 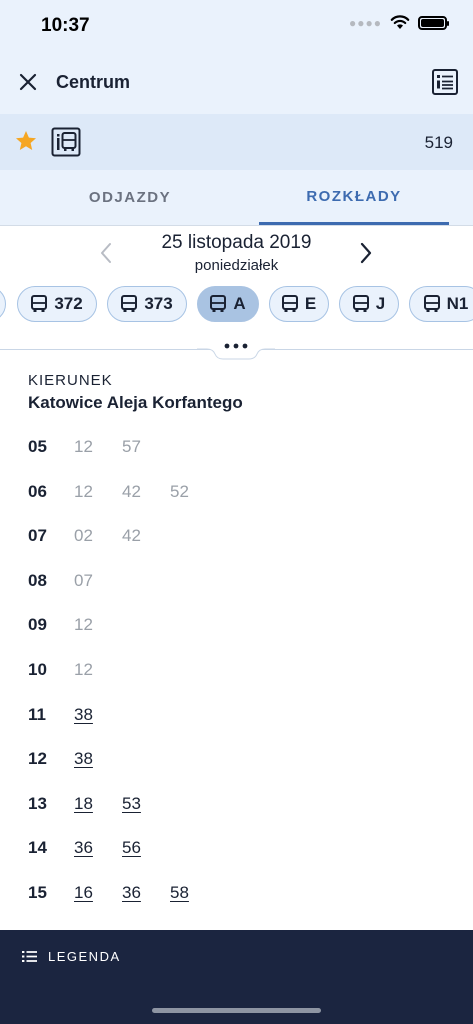 What do you see at coordinates (37, 848) in the screenshot?
I see `hour-label: 14` at bounding box center [37, 848].